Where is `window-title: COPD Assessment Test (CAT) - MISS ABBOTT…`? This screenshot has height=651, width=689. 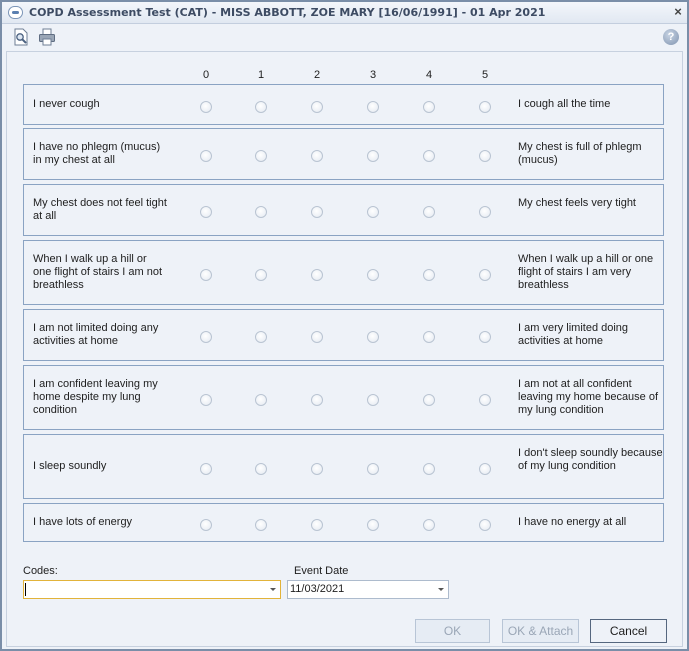 window-title: COPD Assessment Test (CAT) - MISS ABBOTT… is located at coordinates (287, 12).